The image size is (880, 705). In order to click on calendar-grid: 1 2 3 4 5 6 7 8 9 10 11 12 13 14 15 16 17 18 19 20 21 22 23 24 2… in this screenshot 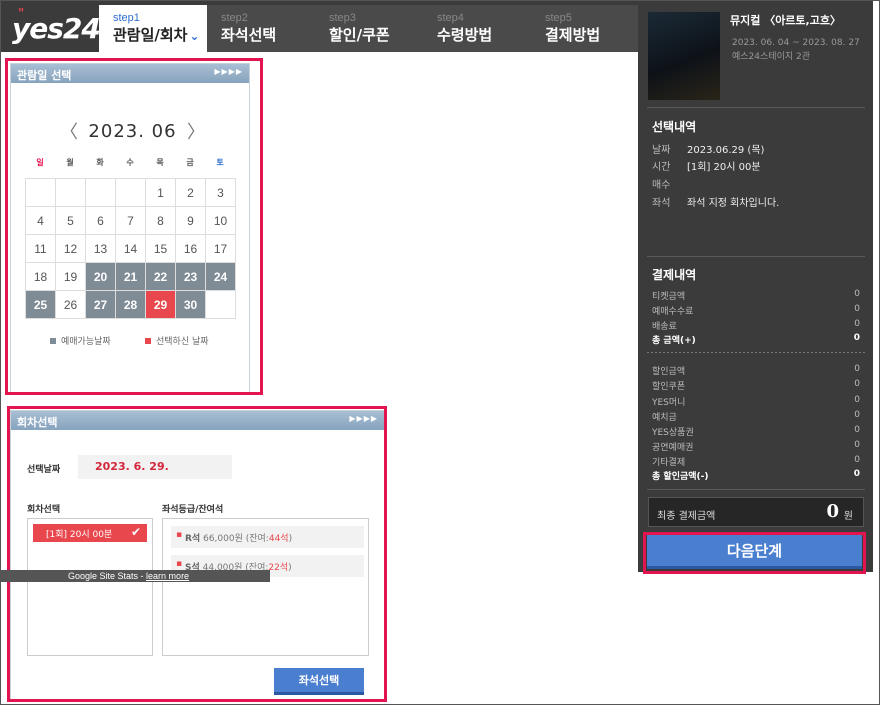, I will do `click(130, 248)`.